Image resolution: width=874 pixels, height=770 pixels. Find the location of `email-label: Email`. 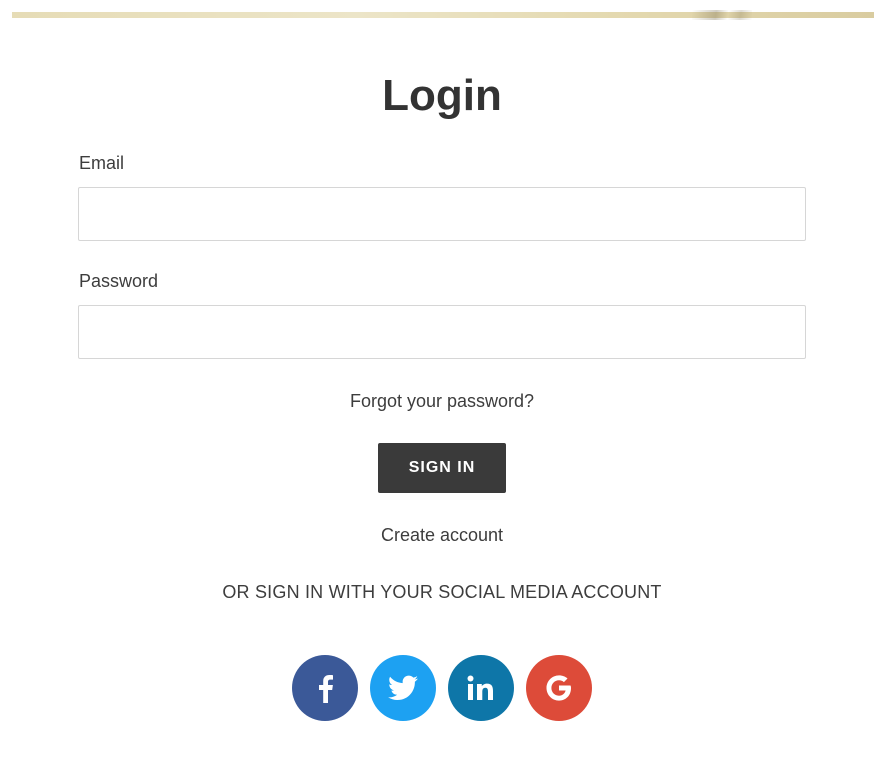

email-label: Email is located at coordinates (102, 163).